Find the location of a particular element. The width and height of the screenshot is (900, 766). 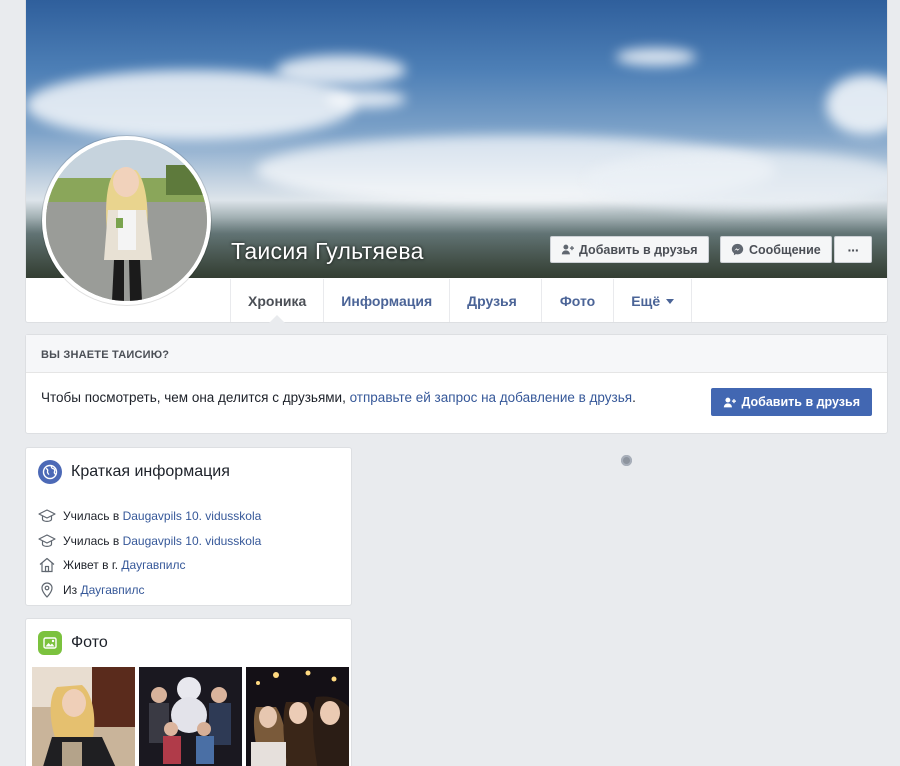

more-options-button: ··· is located at coordinates (853, 249).